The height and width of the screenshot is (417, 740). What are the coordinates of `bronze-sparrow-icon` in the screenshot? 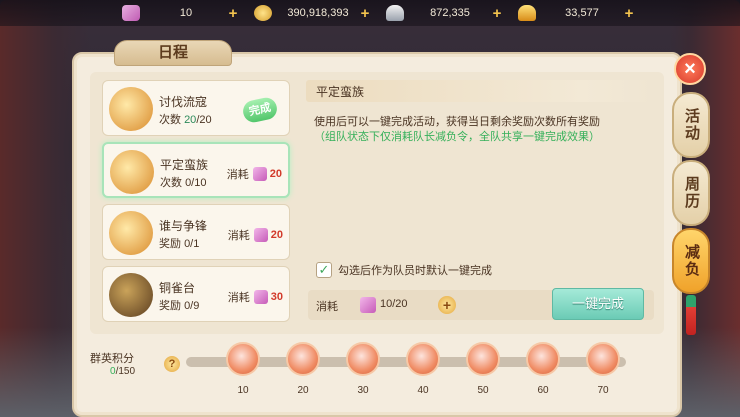 It's located at (131, 295).